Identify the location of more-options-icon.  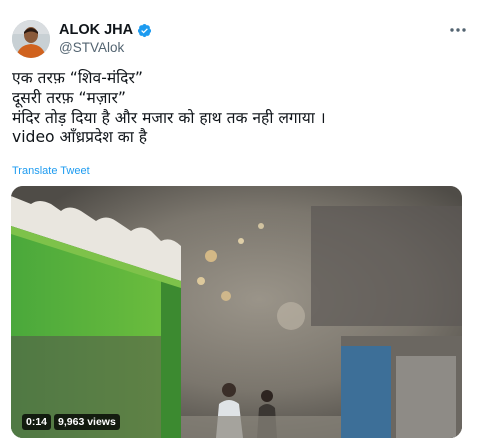
(458, 30).